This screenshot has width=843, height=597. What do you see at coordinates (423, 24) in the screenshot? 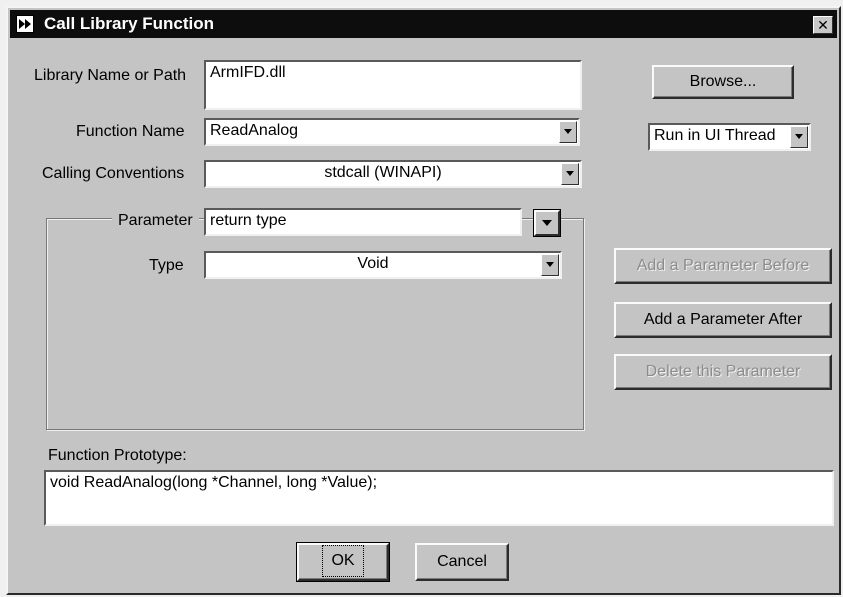
I see `title-bar: Call Library Function ✕` at bounding box center [423, 24].